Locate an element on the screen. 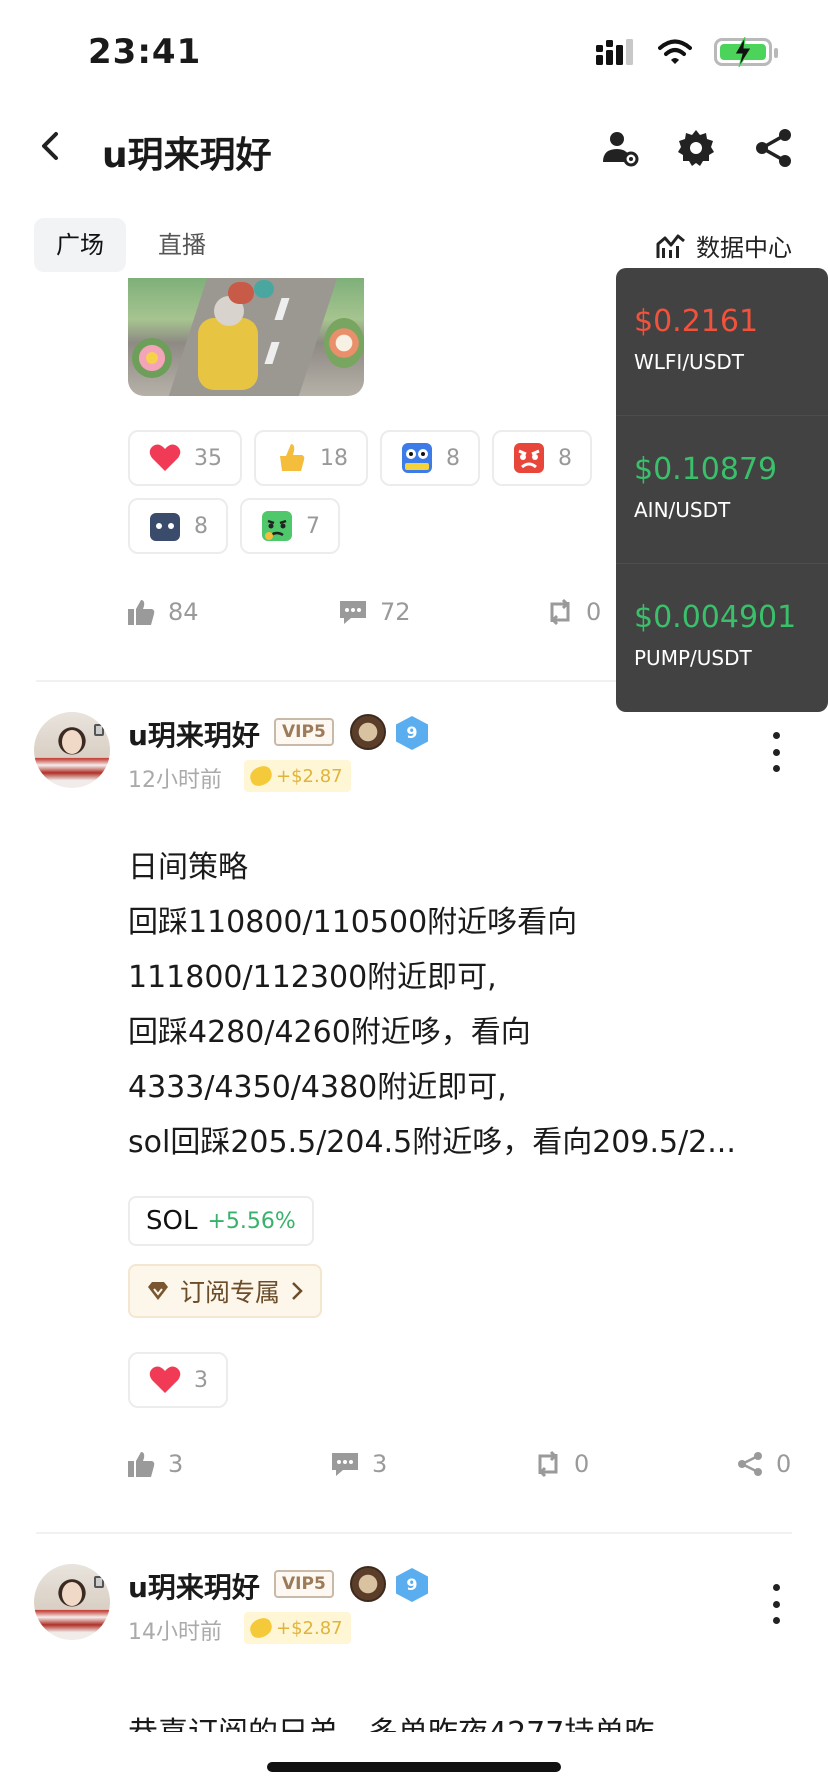 This screenshot has height=1792, width=828. ticker-pair: PUMP/USDT is located at coordinates (693, 658).